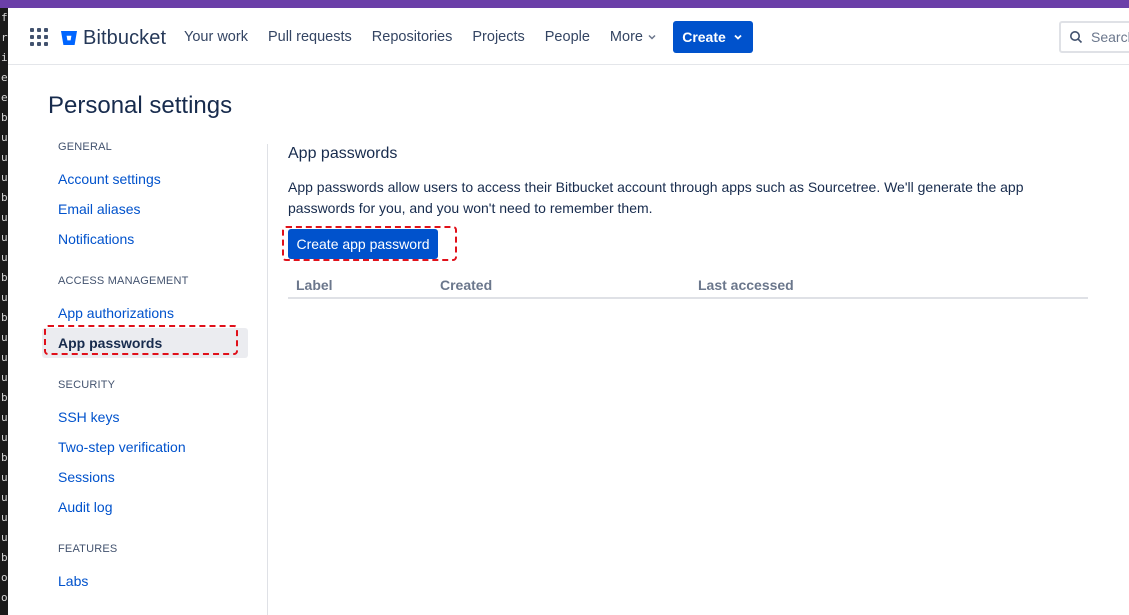 Image resolution: width=1129 pixels, height=615 pixels. What do you see at coordinates (704, 37) in the screenshot?
I see `create-button-label: Create` at bounding box center [704, 37].